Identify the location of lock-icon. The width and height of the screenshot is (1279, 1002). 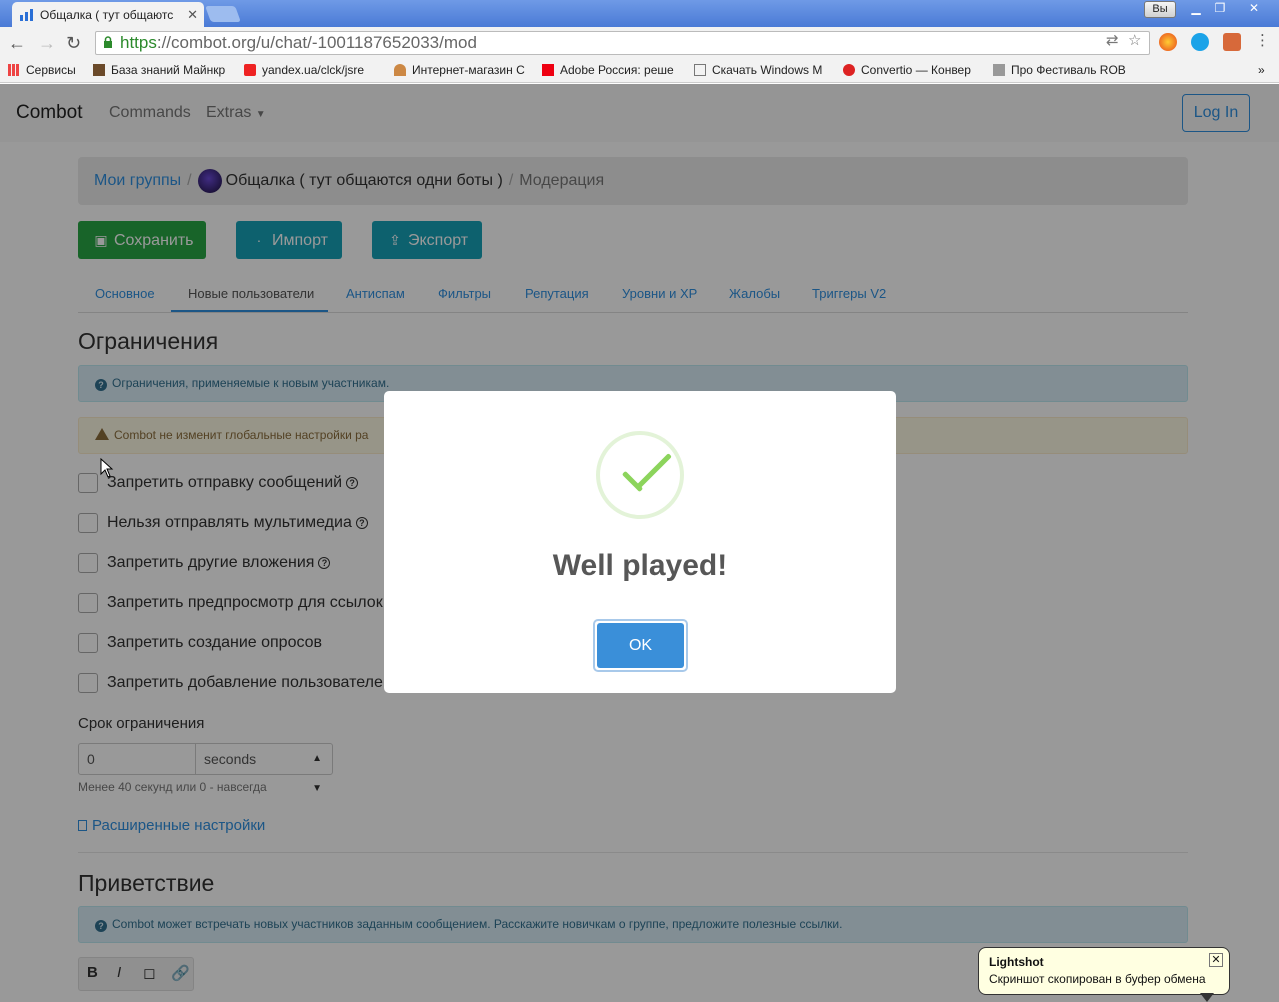
(108, 42).